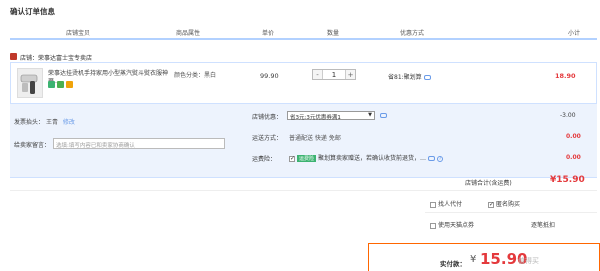  What do you see at coordinates (412, 33) in the screenshot?
I see `col-header-promo: 优惠方式` at bounding box center [412, 33].